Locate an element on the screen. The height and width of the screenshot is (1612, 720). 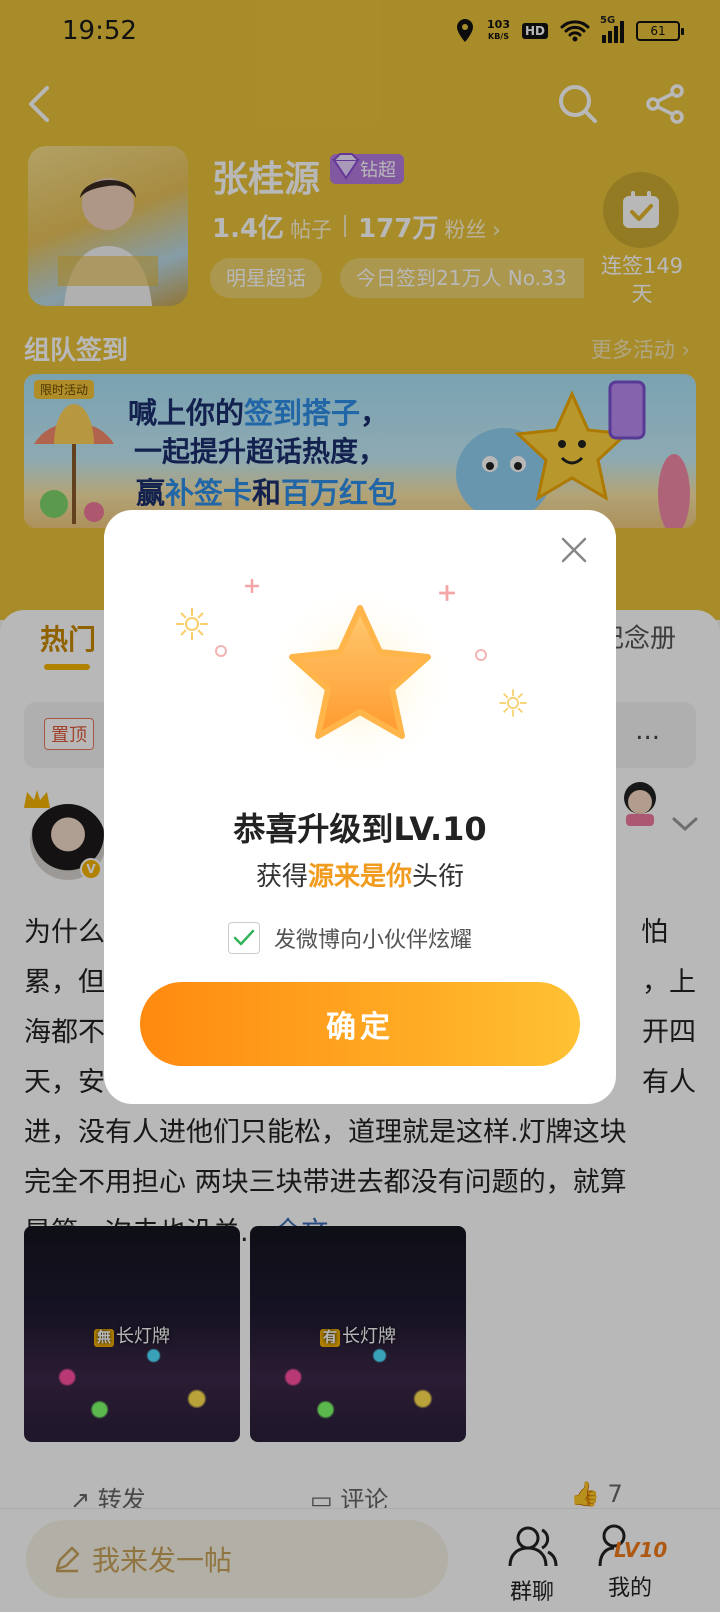
share-to-weibo-option: 发微博向小伙伴炫耀 is located at coordinates (350, 938).